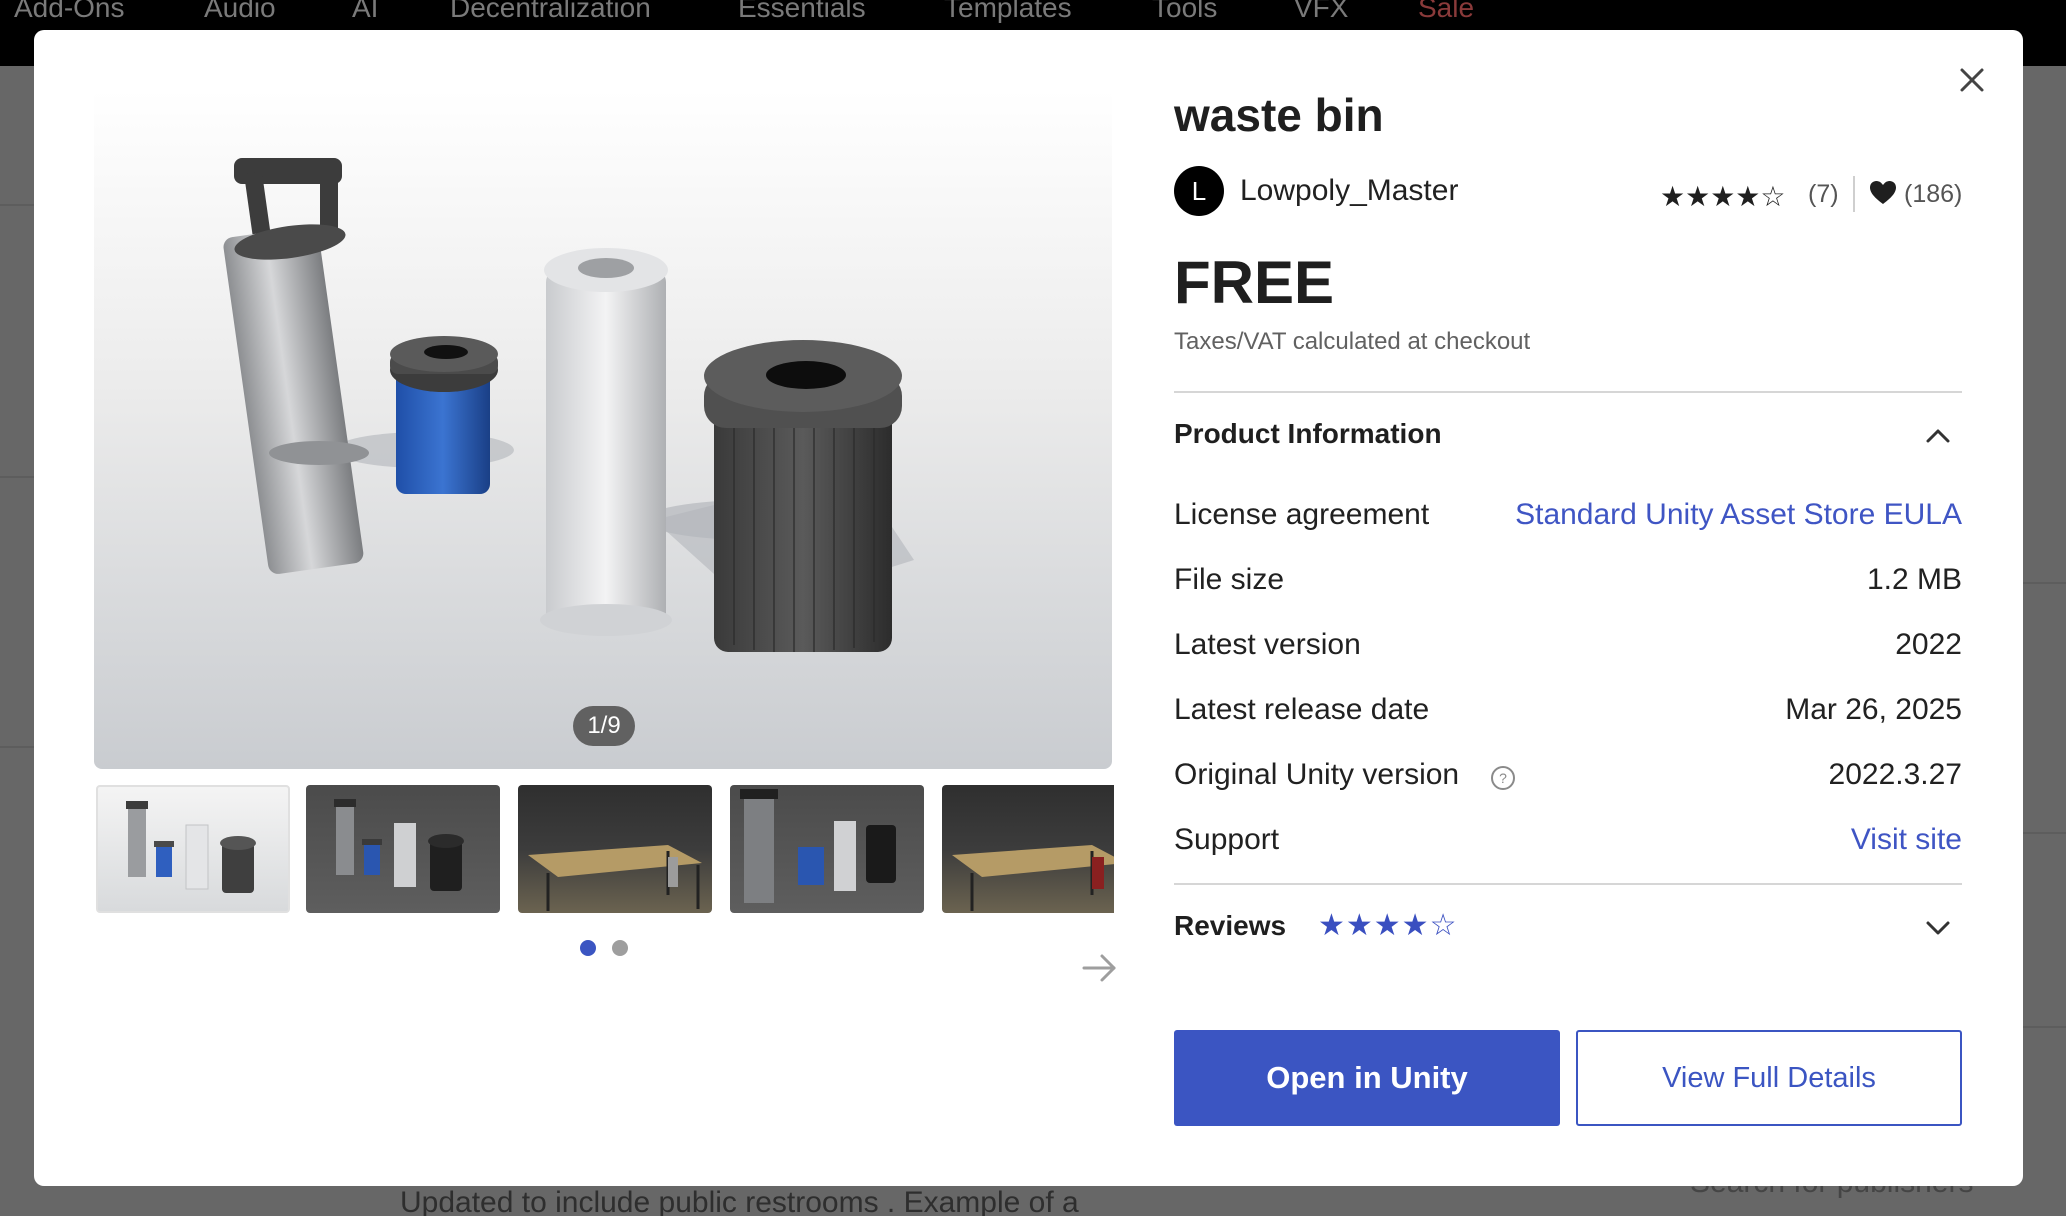 The width and height of the screenshot is (2066, 1216). Describe the element at coordinates (1267, 644) in the screenshot. I see `info-label-latest-version: Latest version` at that location.